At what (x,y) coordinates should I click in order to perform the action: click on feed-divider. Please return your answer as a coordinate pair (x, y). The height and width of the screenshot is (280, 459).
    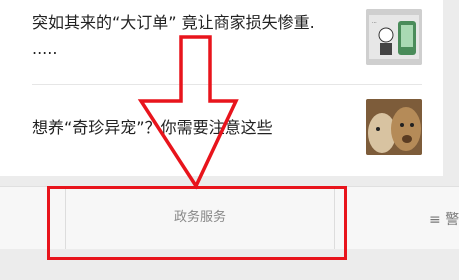
    Looking at the image, I should click on (227, 84).